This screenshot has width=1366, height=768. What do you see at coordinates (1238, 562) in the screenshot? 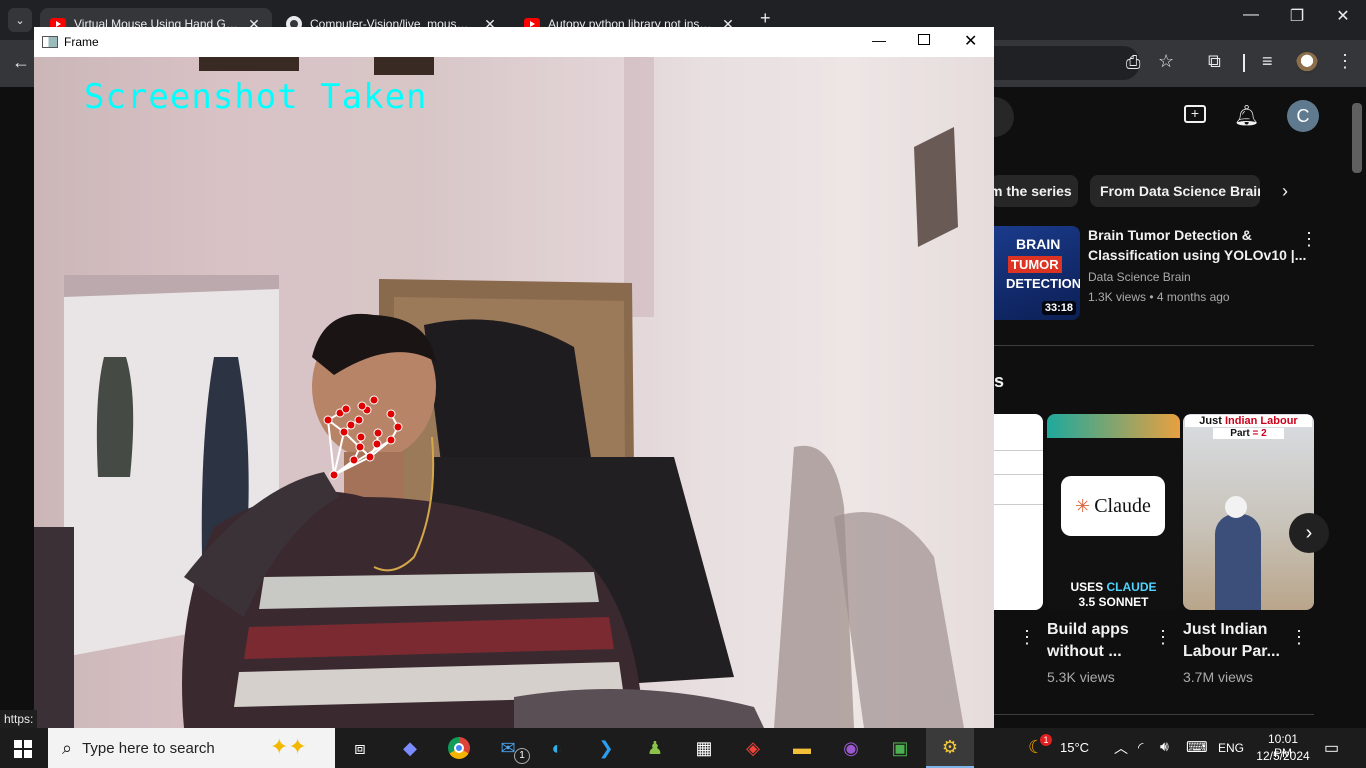
I see `thumb-person` at bounding box center [1238, 562].